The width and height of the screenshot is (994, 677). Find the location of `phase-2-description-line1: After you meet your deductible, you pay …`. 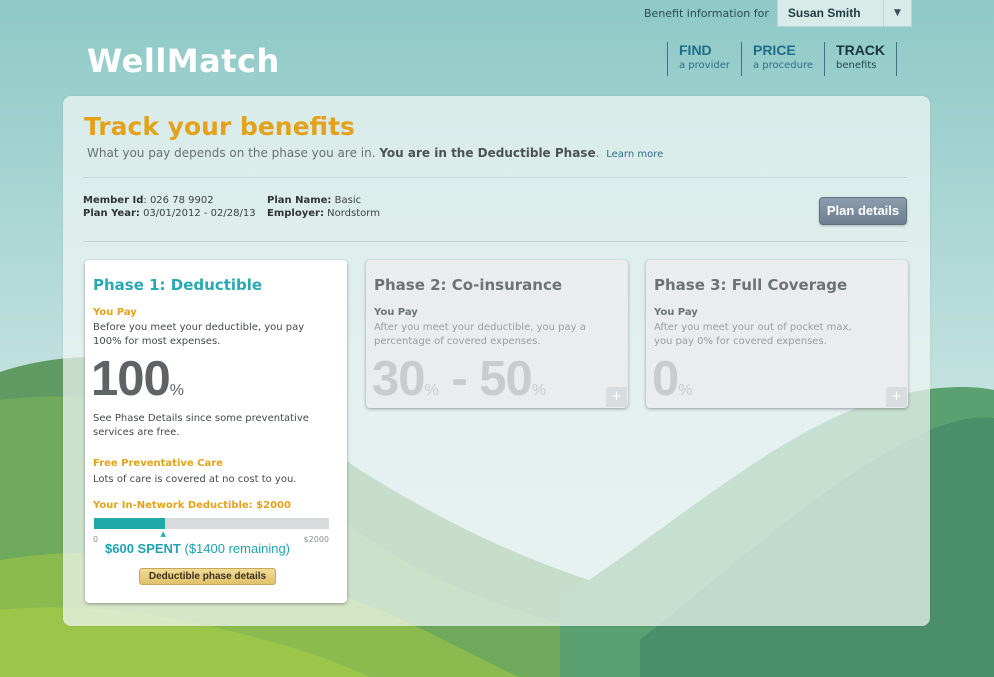

phase-2-description-line1: After you meet your deductible, you pay … is located at coordinates (480, 327).